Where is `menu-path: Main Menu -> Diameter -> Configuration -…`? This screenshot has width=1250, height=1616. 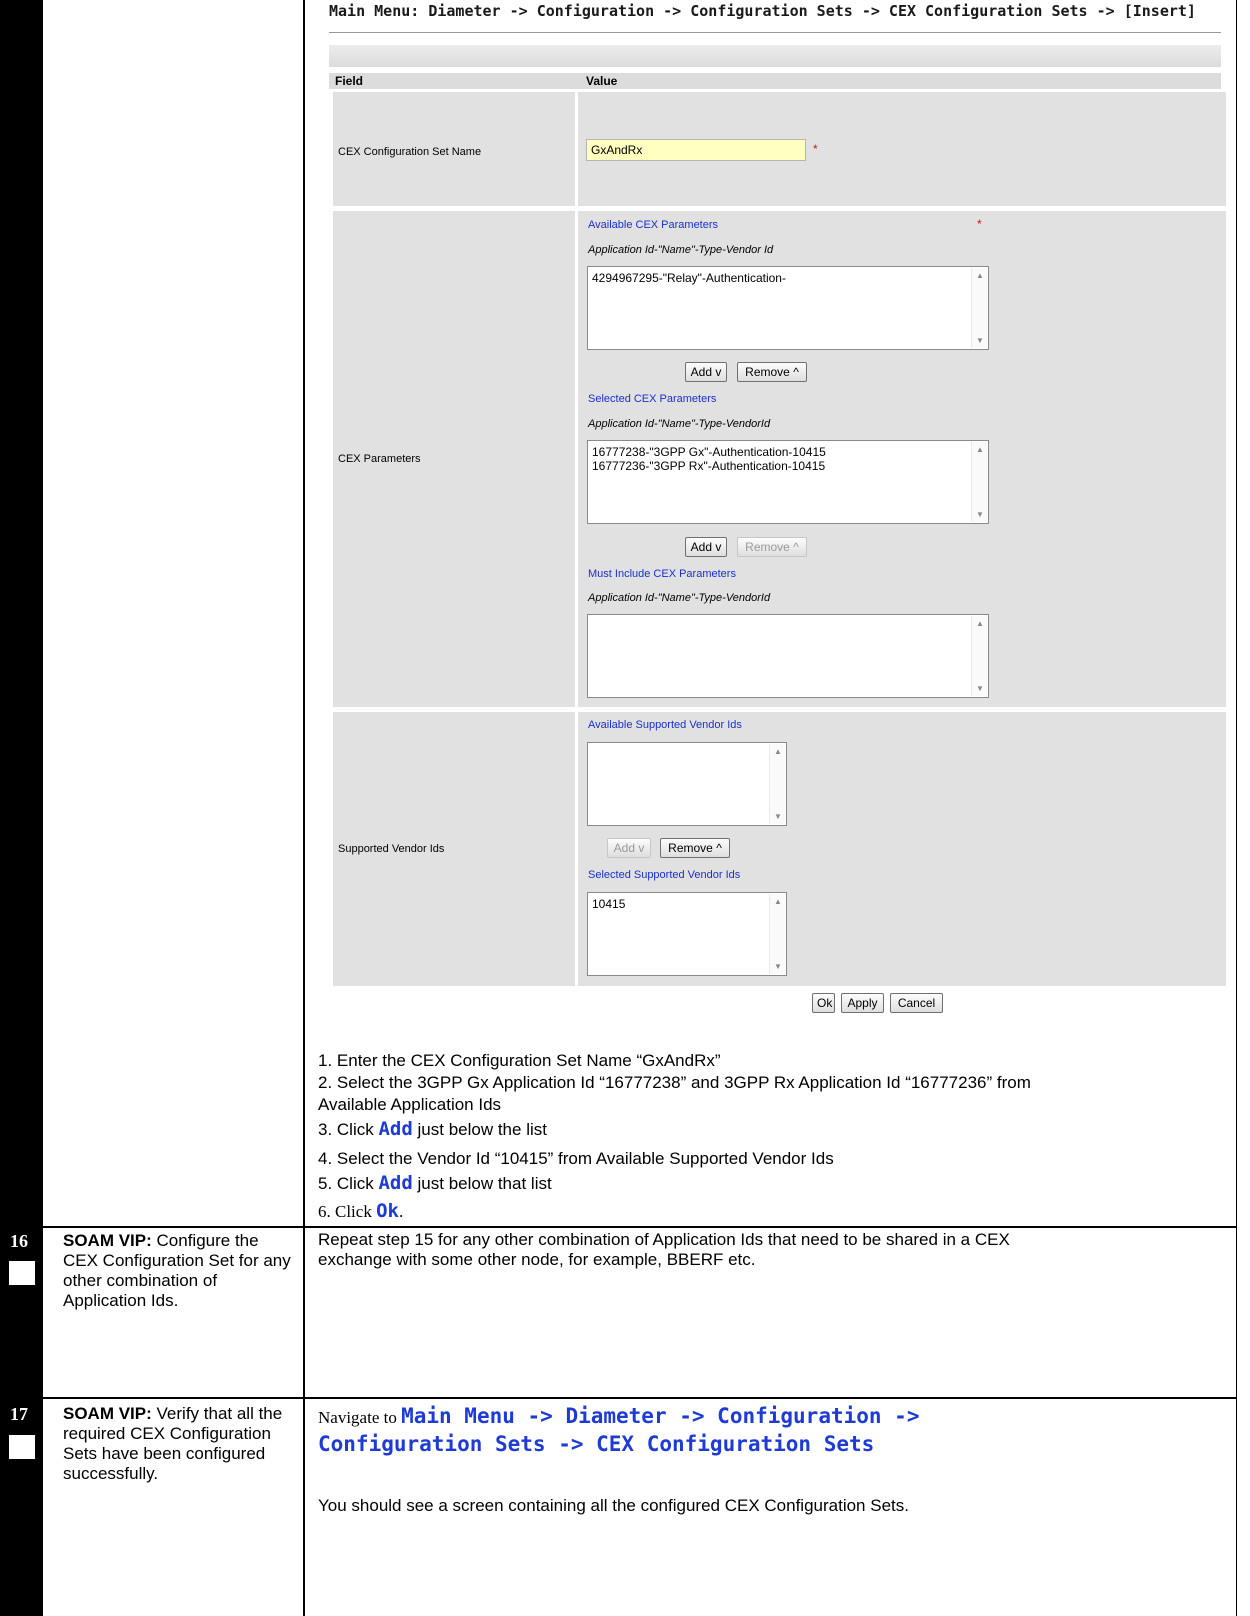
menu-path: Main Menu -> Diameter -> Configuration -… is located at coordinates (660, 1416).